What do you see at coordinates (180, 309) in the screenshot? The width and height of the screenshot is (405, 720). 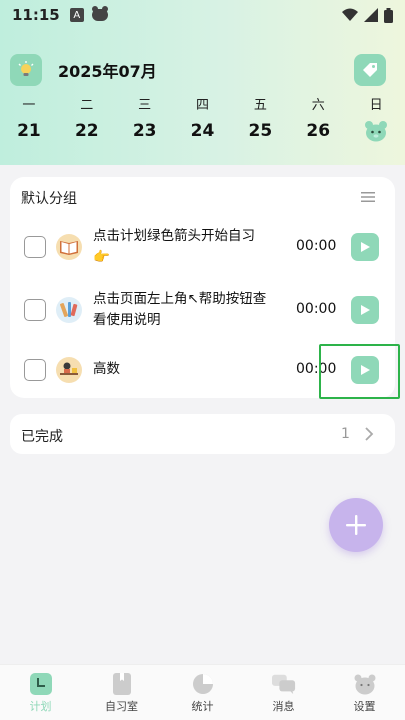 I see `task-title: 点击页面左上角↖帮助按钮查看使用说明` at bounding box center [180, 309].